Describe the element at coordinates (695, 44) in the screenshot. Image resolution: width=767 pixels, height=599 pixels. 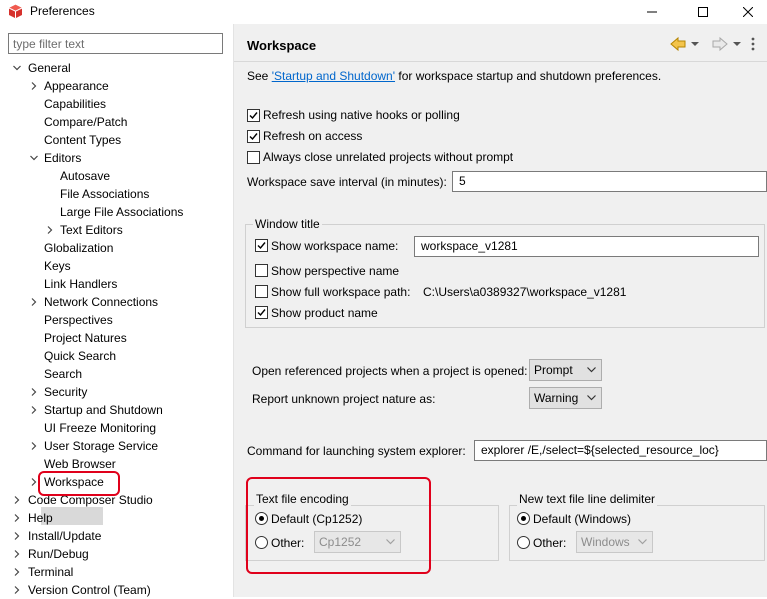
I see `back-menu-chevron-icon` at that location.